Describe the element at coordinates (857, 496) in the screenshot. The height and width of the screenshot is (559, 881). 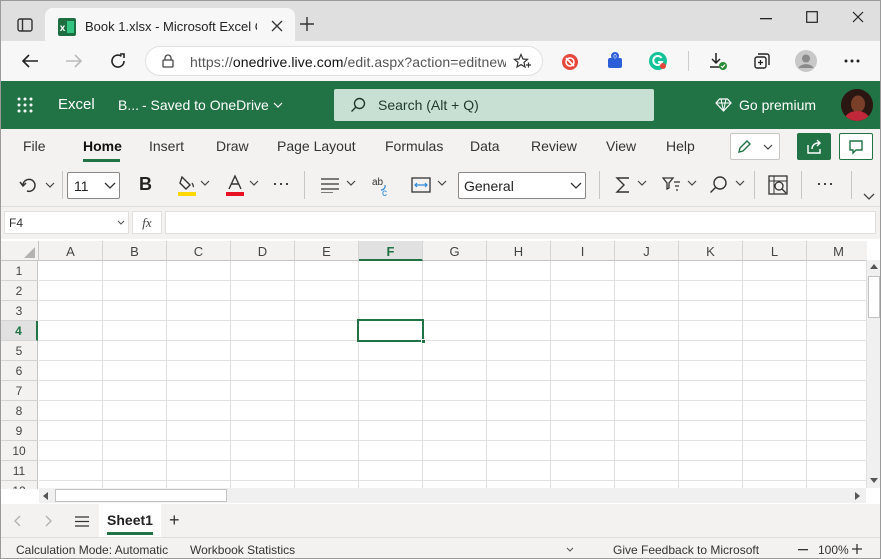
I see `scroll-right-icon` at that location.